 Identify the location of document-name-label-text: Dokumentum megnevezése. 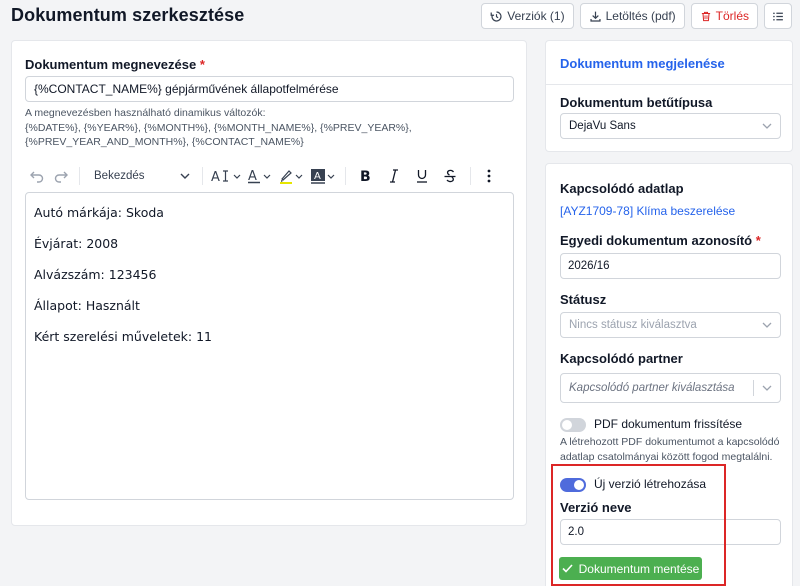
(111, 64).